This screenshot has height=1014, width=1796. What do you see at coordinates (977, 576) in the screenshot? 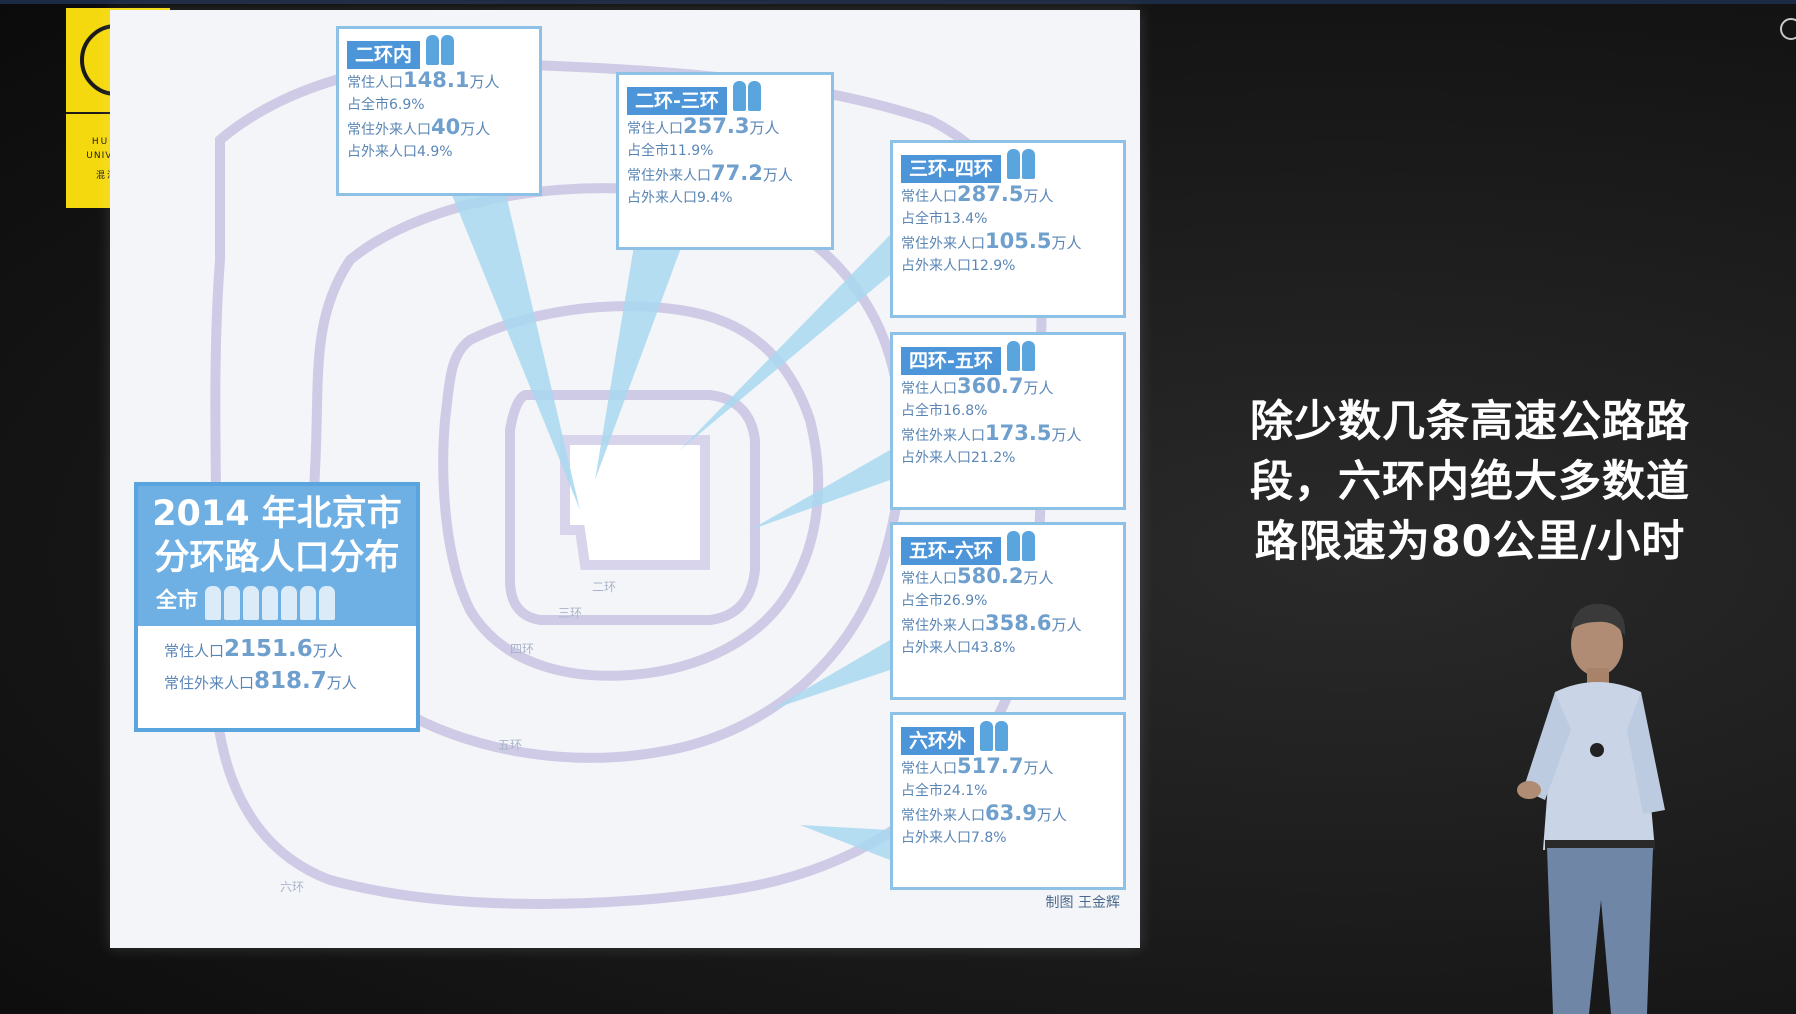
I see `resident-line: 常住人口580.2万人` at bounding box center [977, 576].